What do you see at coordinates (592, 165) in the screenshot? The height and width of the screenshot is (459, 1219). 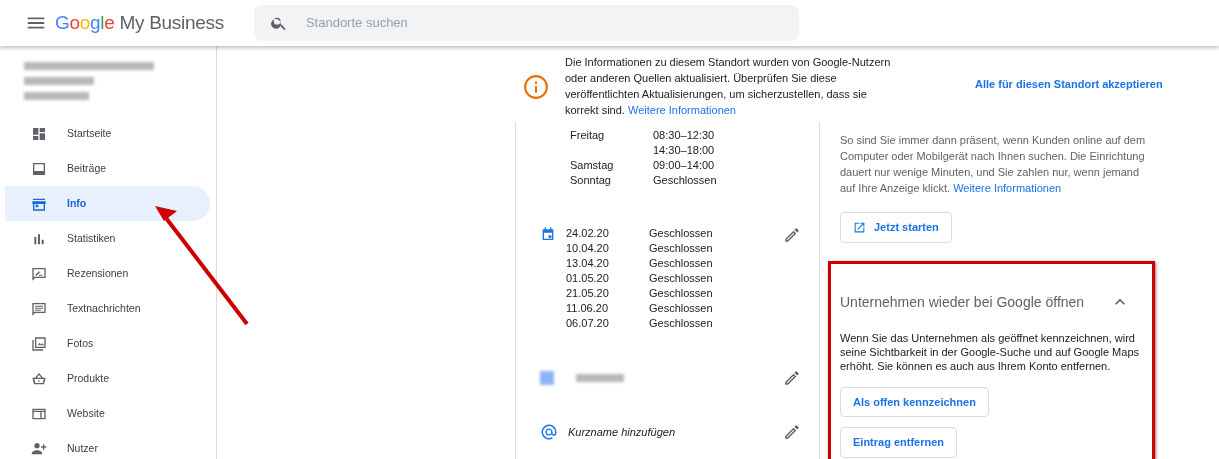 I see `day-label: Samstag` at bounding box center [592, 165].